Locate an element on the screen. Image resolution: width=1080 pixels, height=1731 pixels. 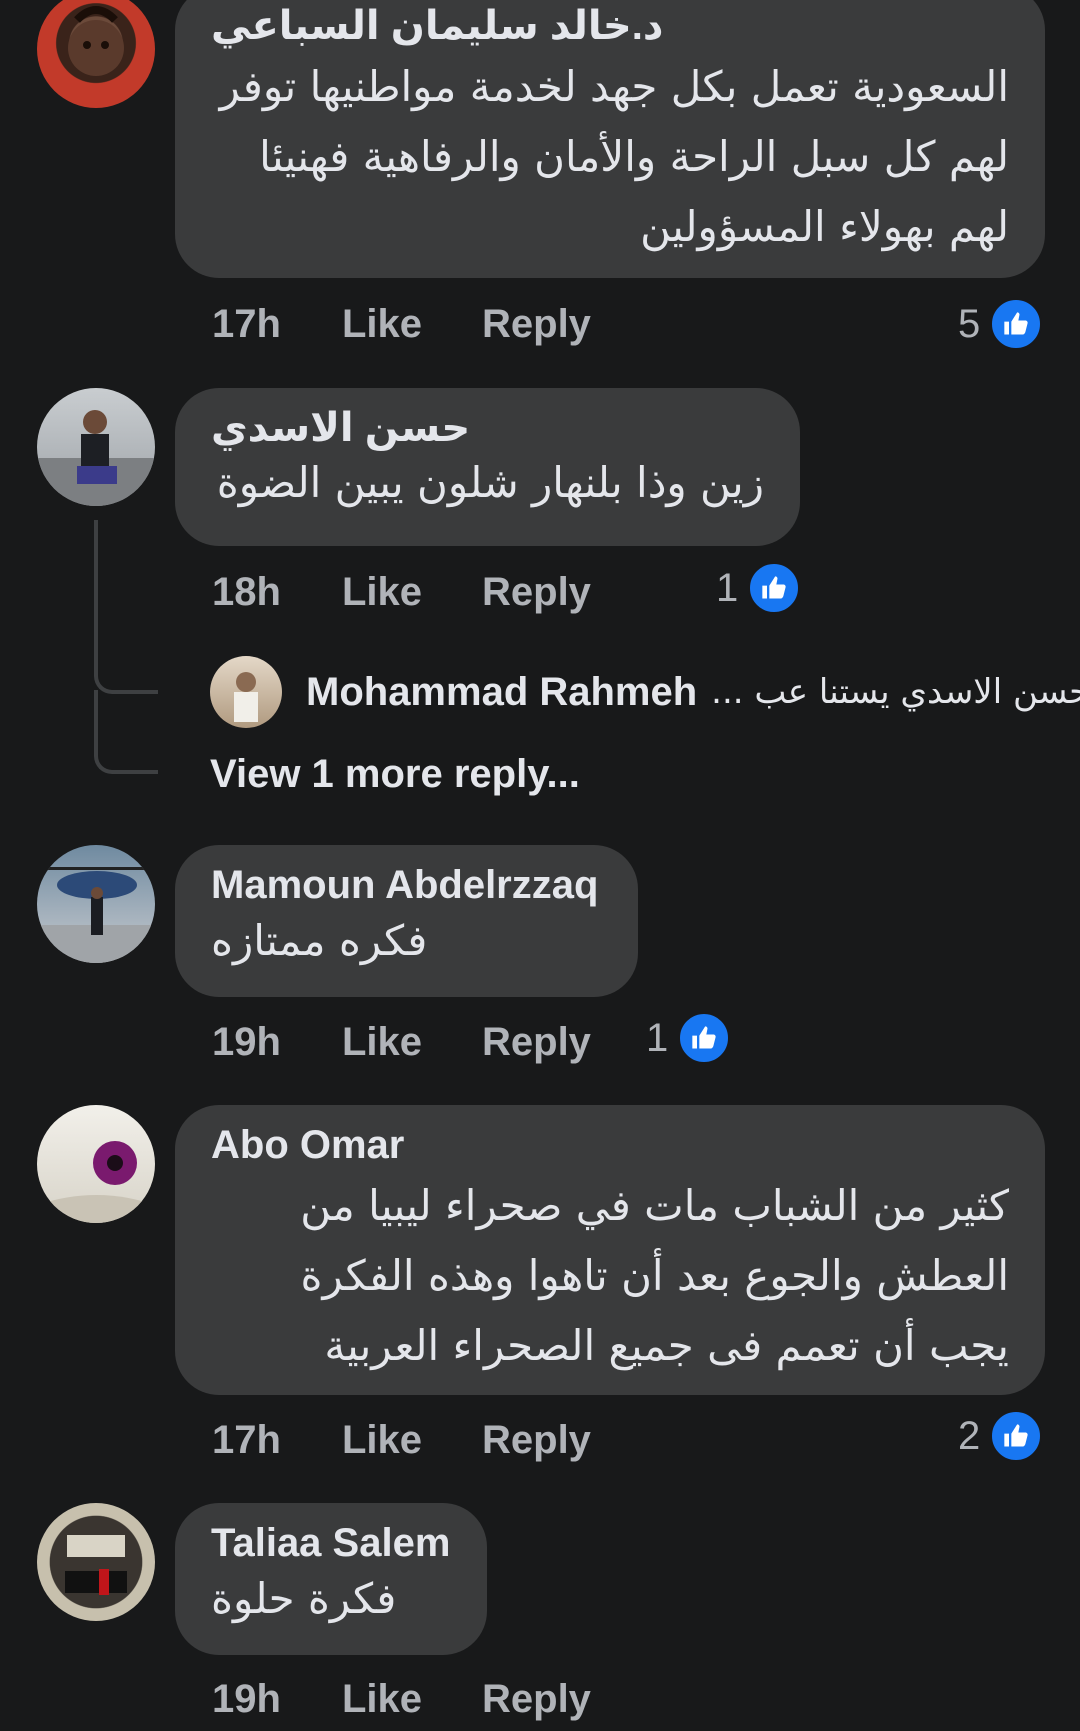
comment-actions-2: 18h Like Reply is located at coordinates (401, 592).